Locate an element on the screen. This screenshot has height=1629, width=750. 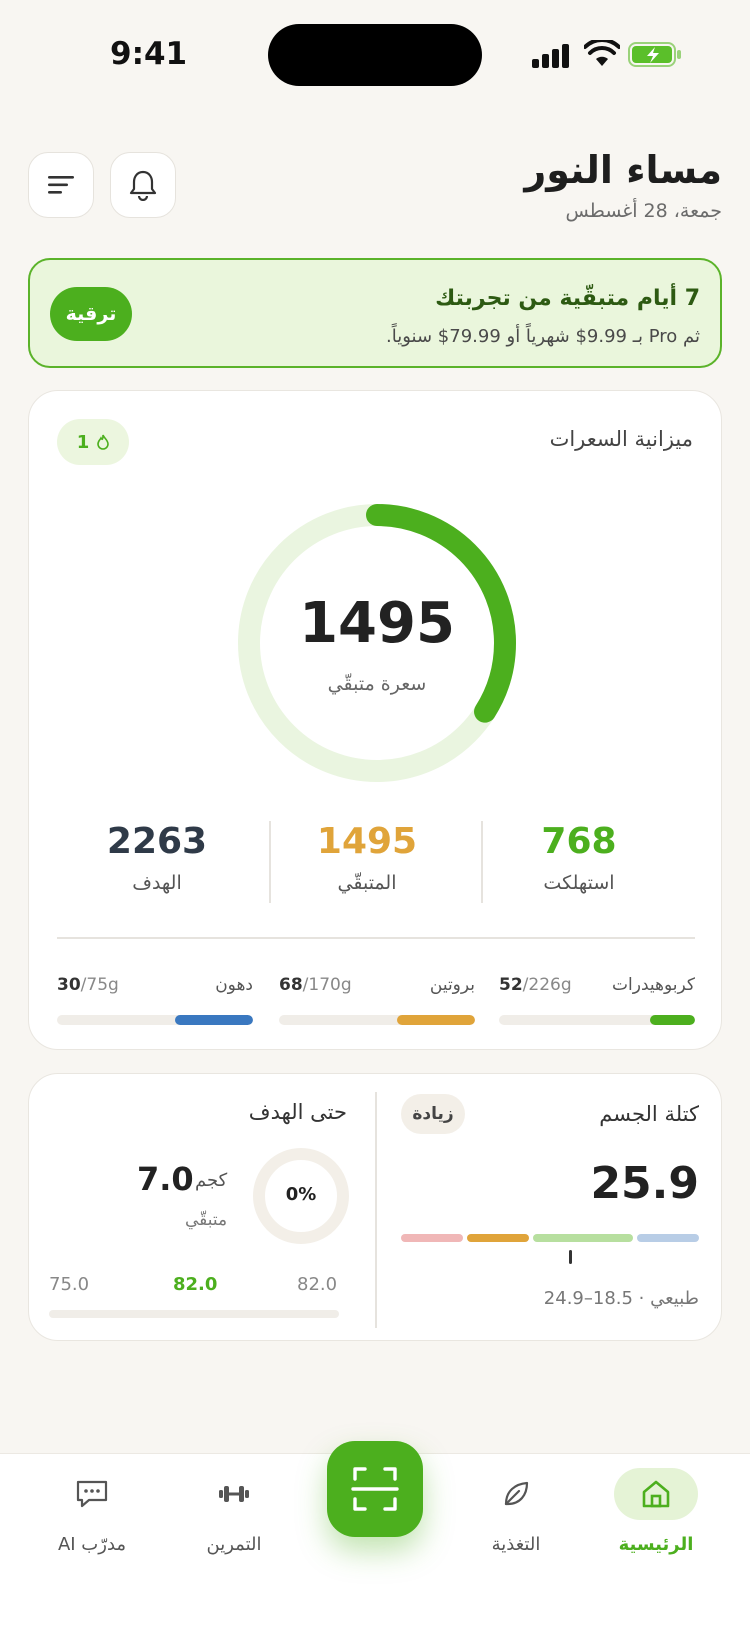
stat-consumed-value: 768 is located at coordinates (579, 841).